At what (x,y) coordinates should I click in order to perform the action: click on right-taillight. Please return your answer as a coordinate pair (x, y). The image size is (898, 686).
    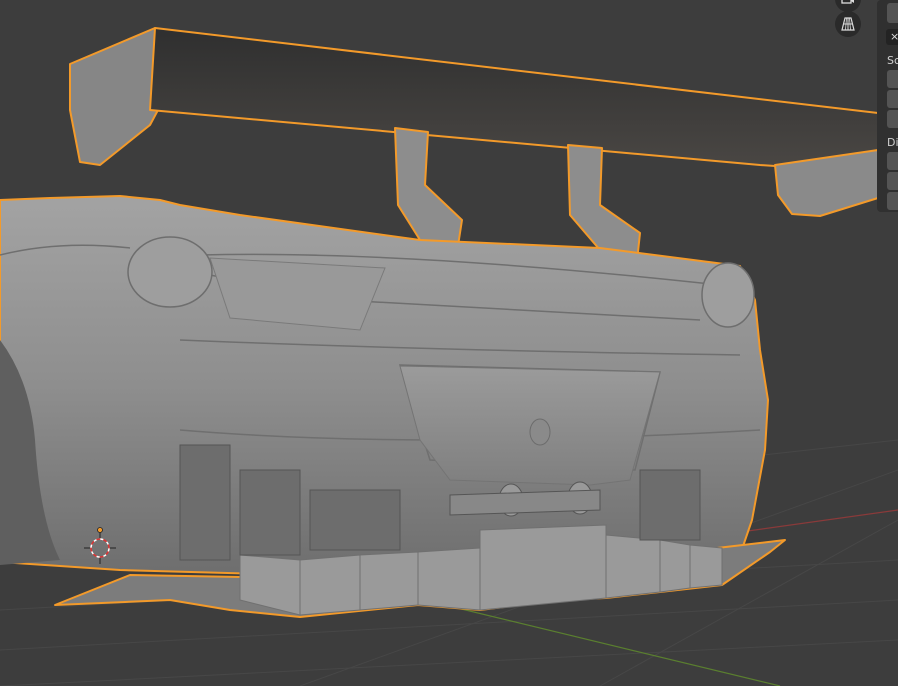
    Looking at the image, I should click on (728, 295).